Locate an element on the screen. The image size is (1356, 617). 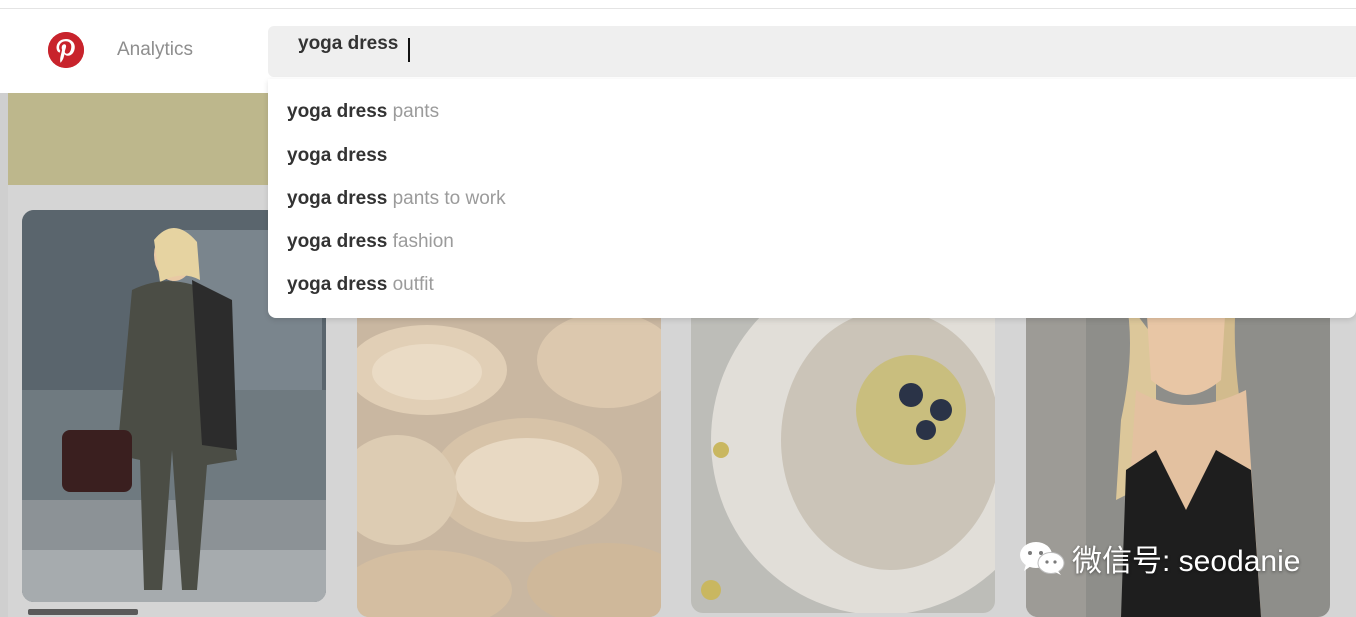
watermark: 微信号: seodanie is located at coordinates (1159, 558).